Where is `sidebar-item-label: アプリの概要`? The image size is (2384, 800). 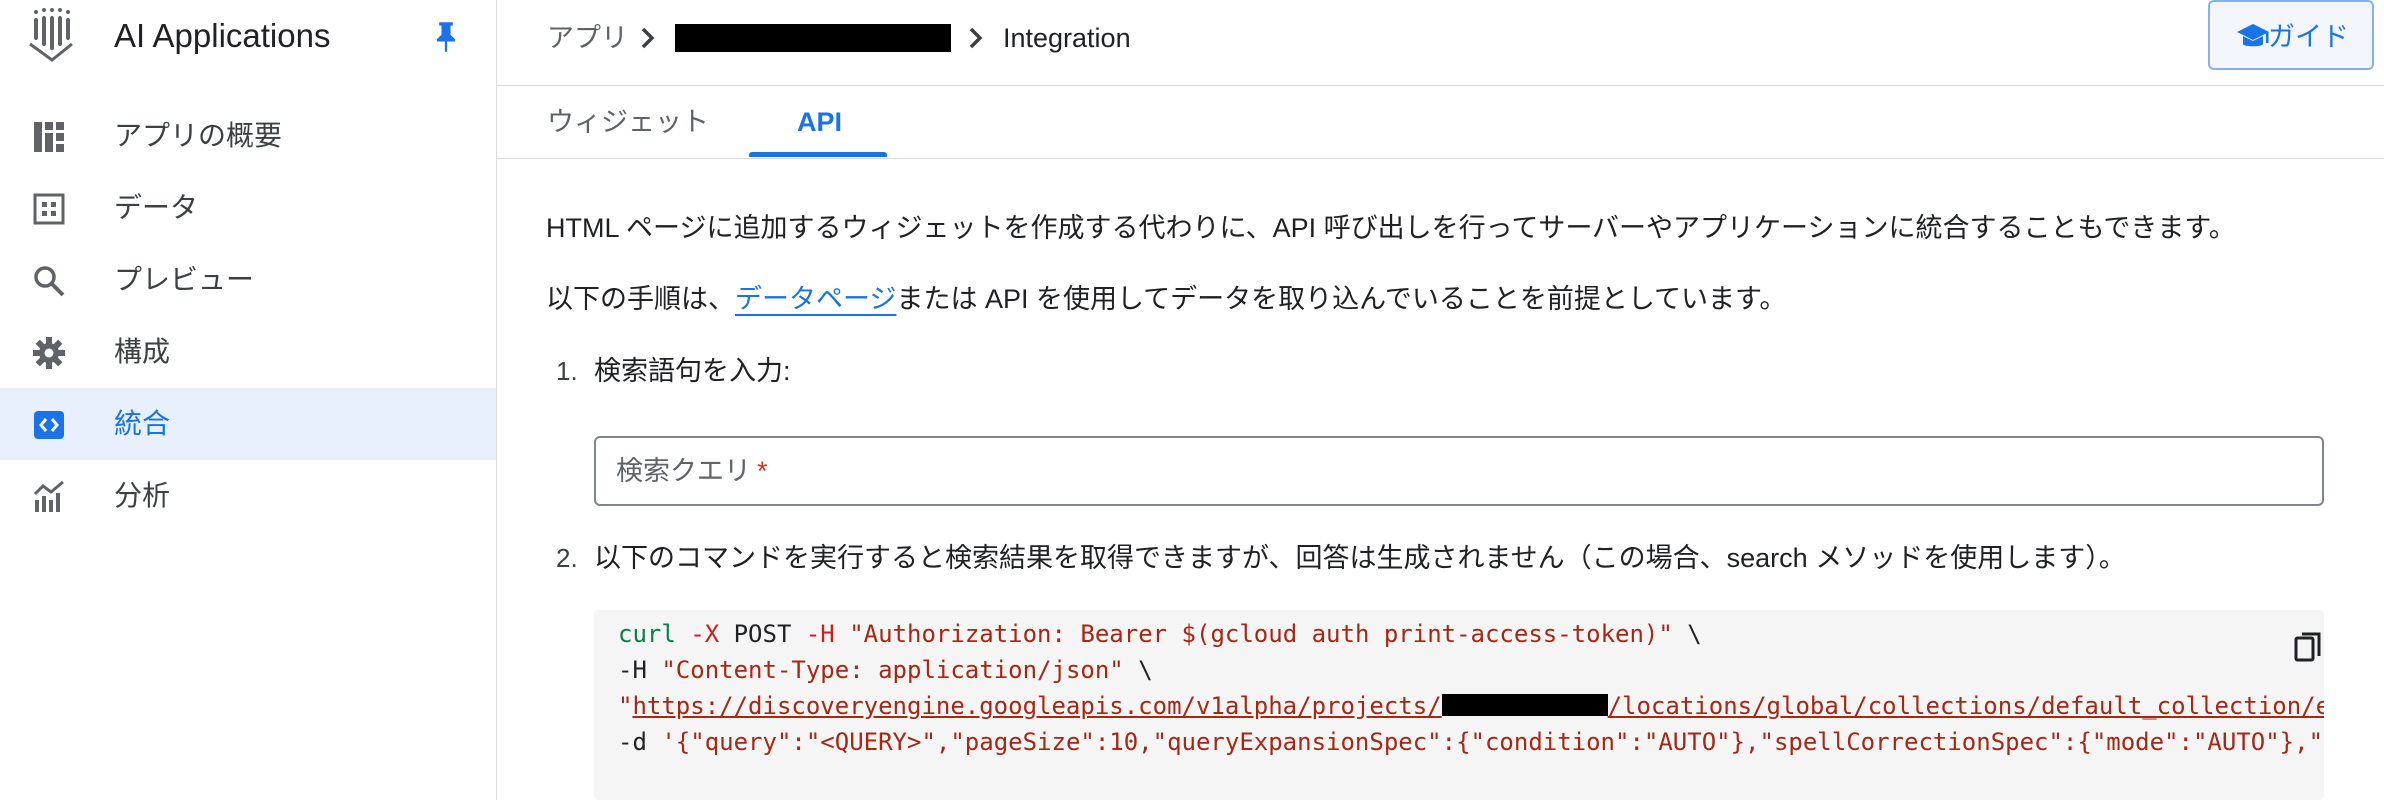 sidebar-item-label: アプリの概要 is located at coordinates (198, 135).